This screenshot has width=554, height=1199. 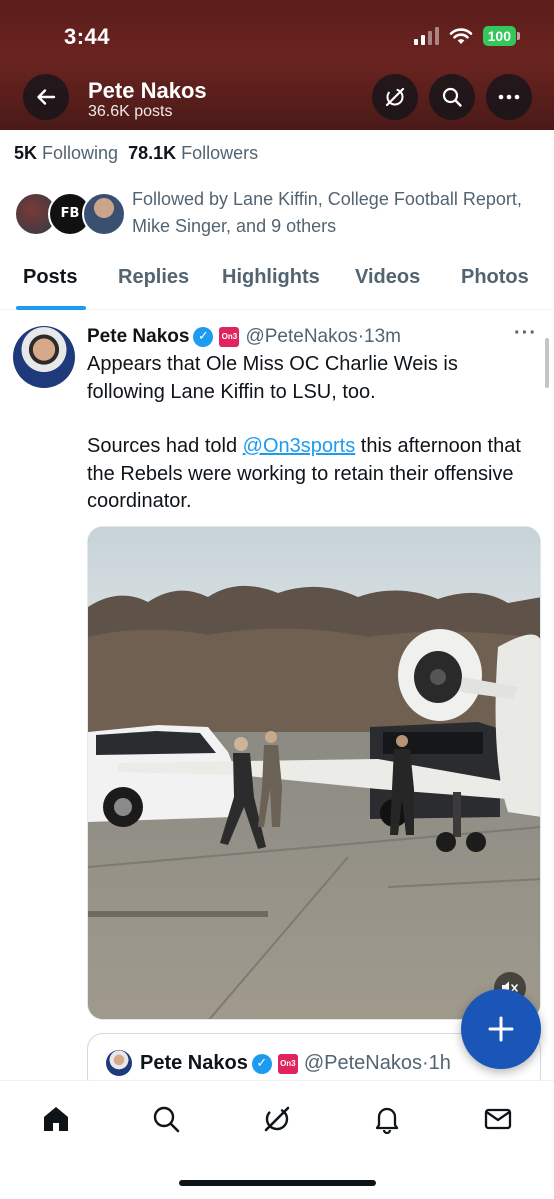 I want to click on status-time: 3:44, so click(x=87, y=36).